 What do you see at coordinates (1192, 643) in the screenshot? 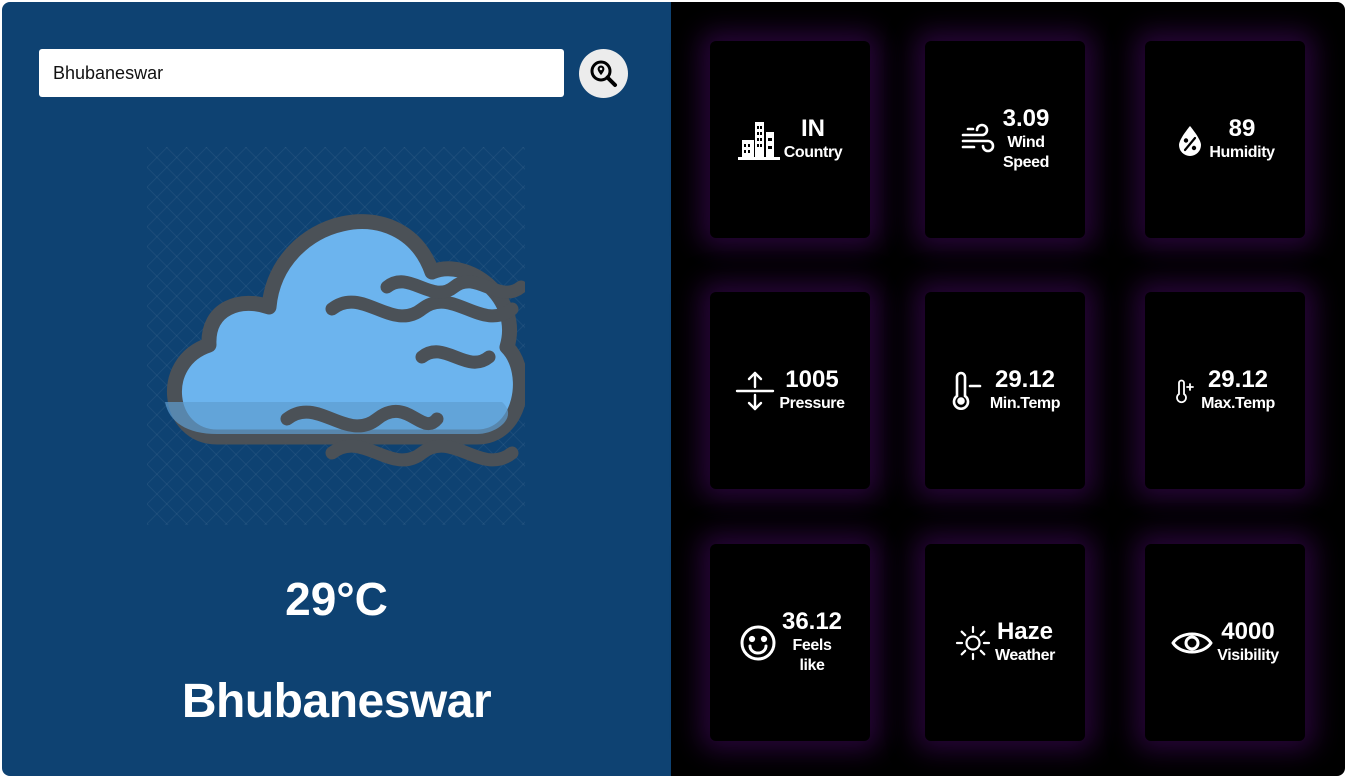
I see `eye-icon` at bounding box center [1192, 643].